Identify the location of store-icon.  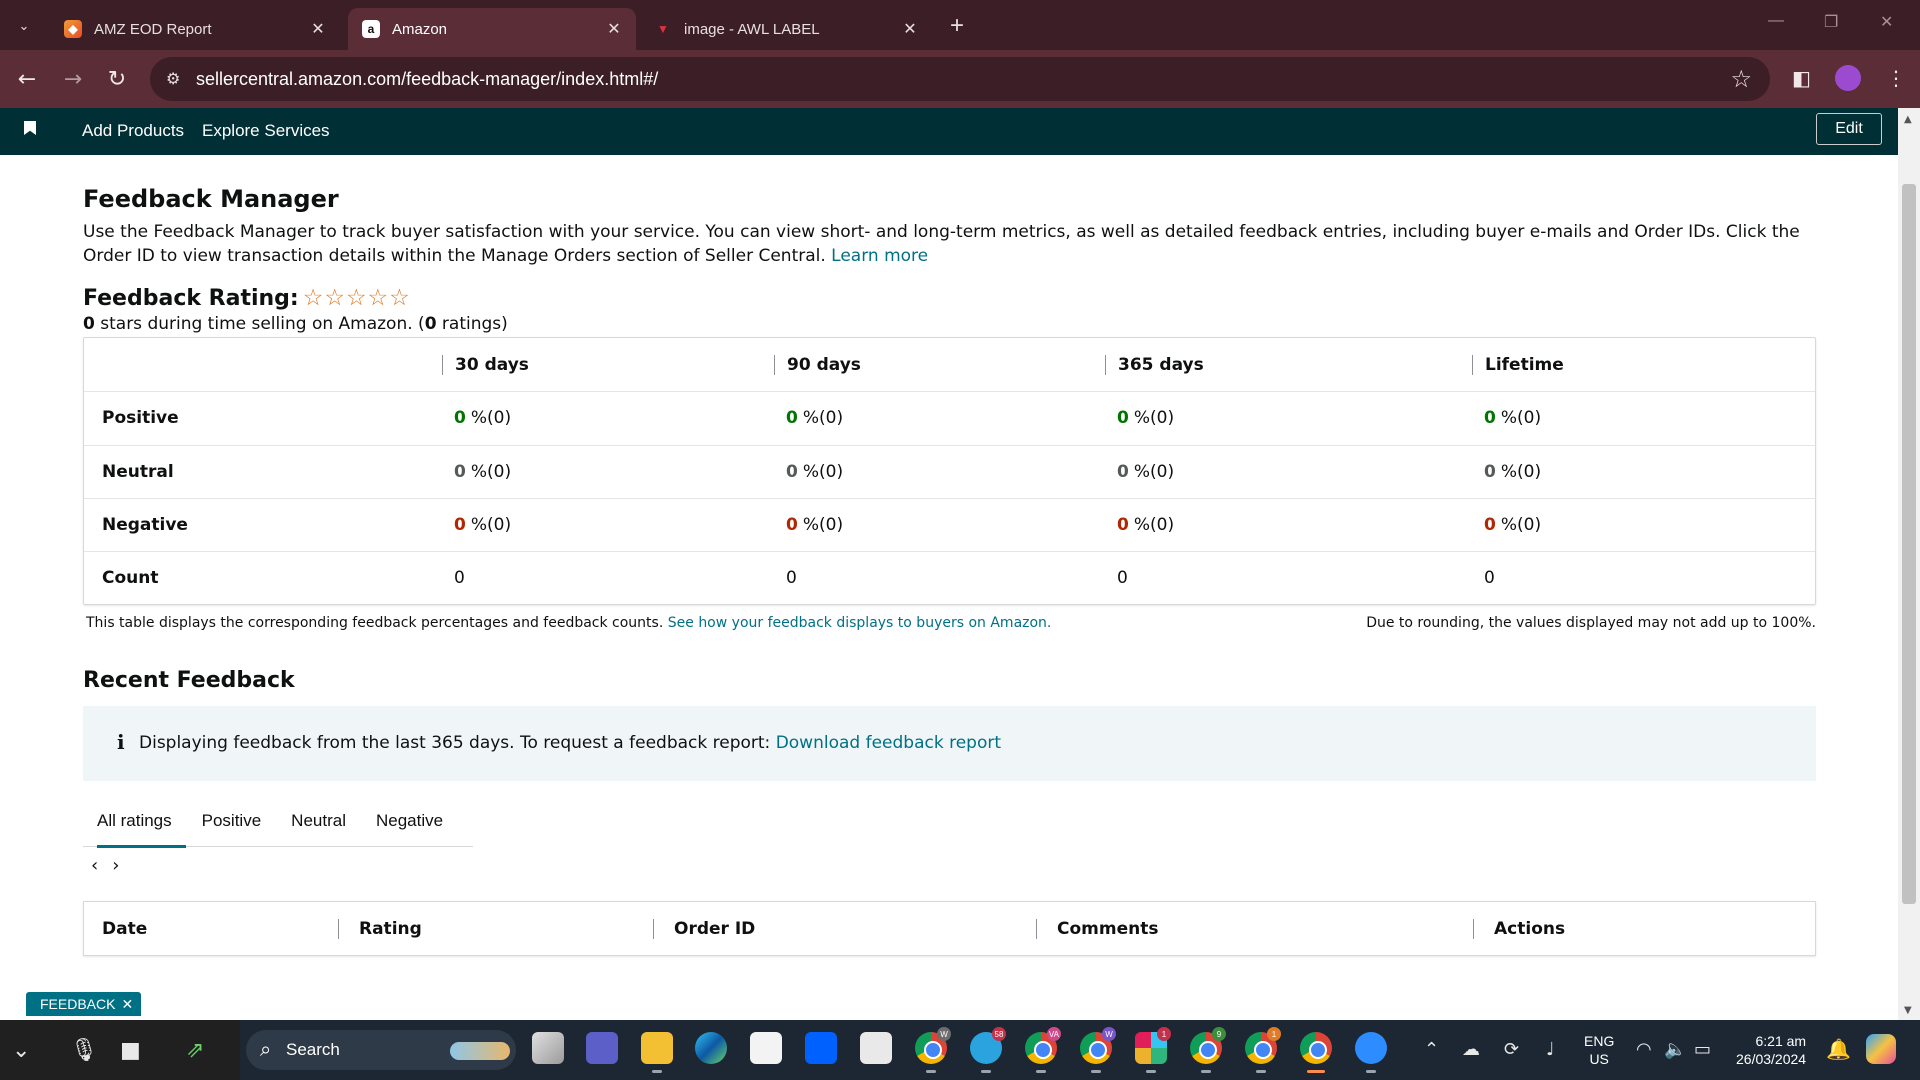
(766, 1048).